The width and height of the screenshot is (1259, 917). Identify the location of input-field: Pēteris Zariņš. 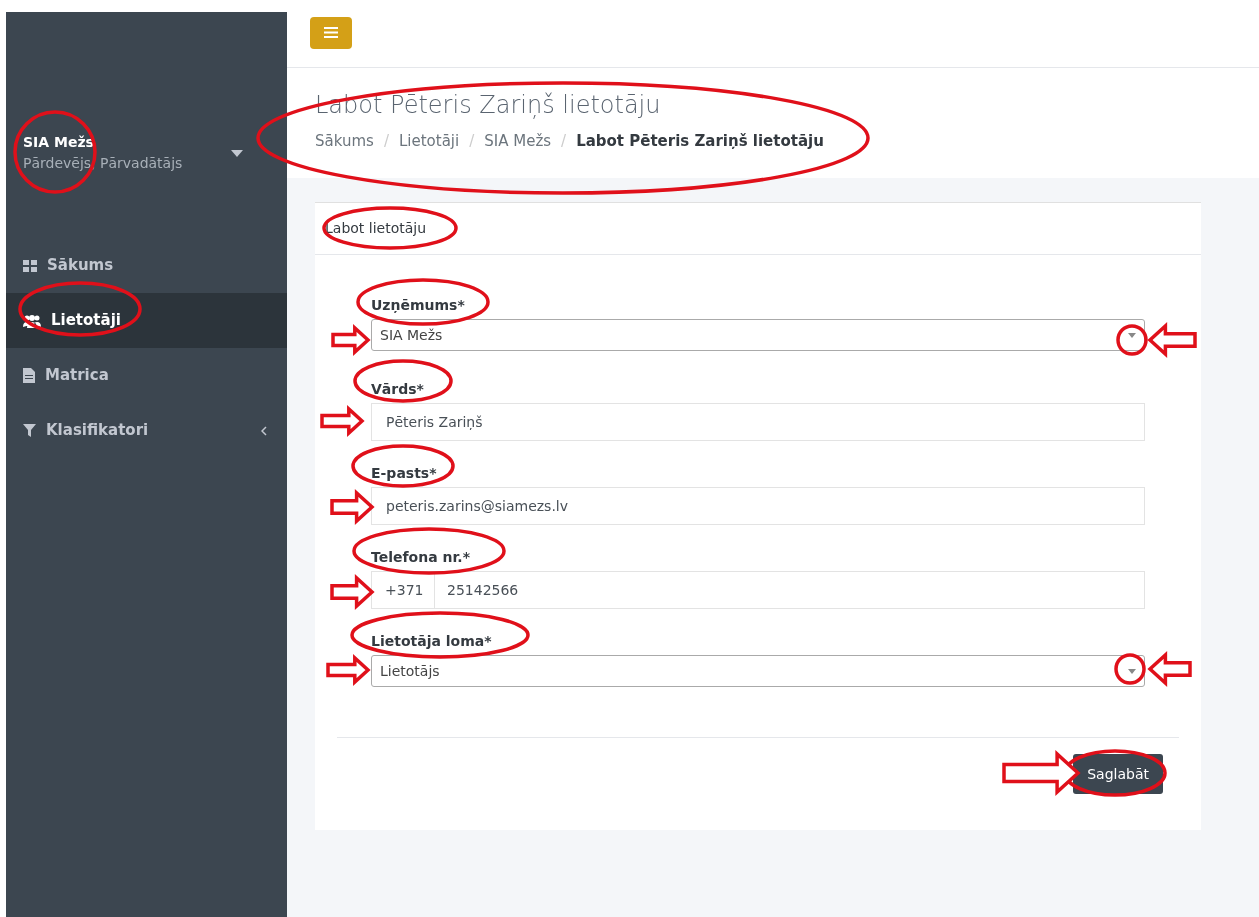
(758, 422).